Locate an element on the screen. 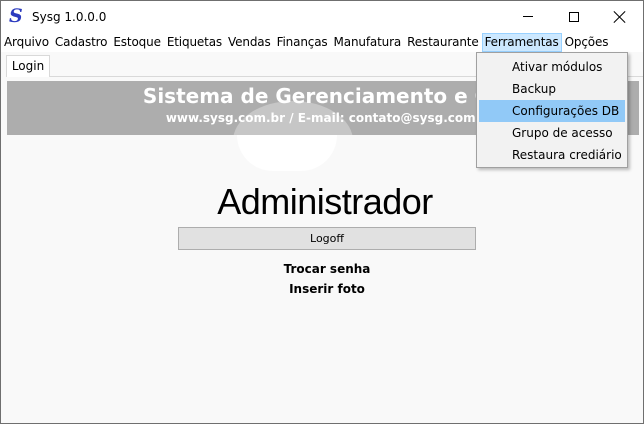 The image size is (644, 424). menu-item-restaura-crediario: Restaura crediário is located at coordinates (552, 155).